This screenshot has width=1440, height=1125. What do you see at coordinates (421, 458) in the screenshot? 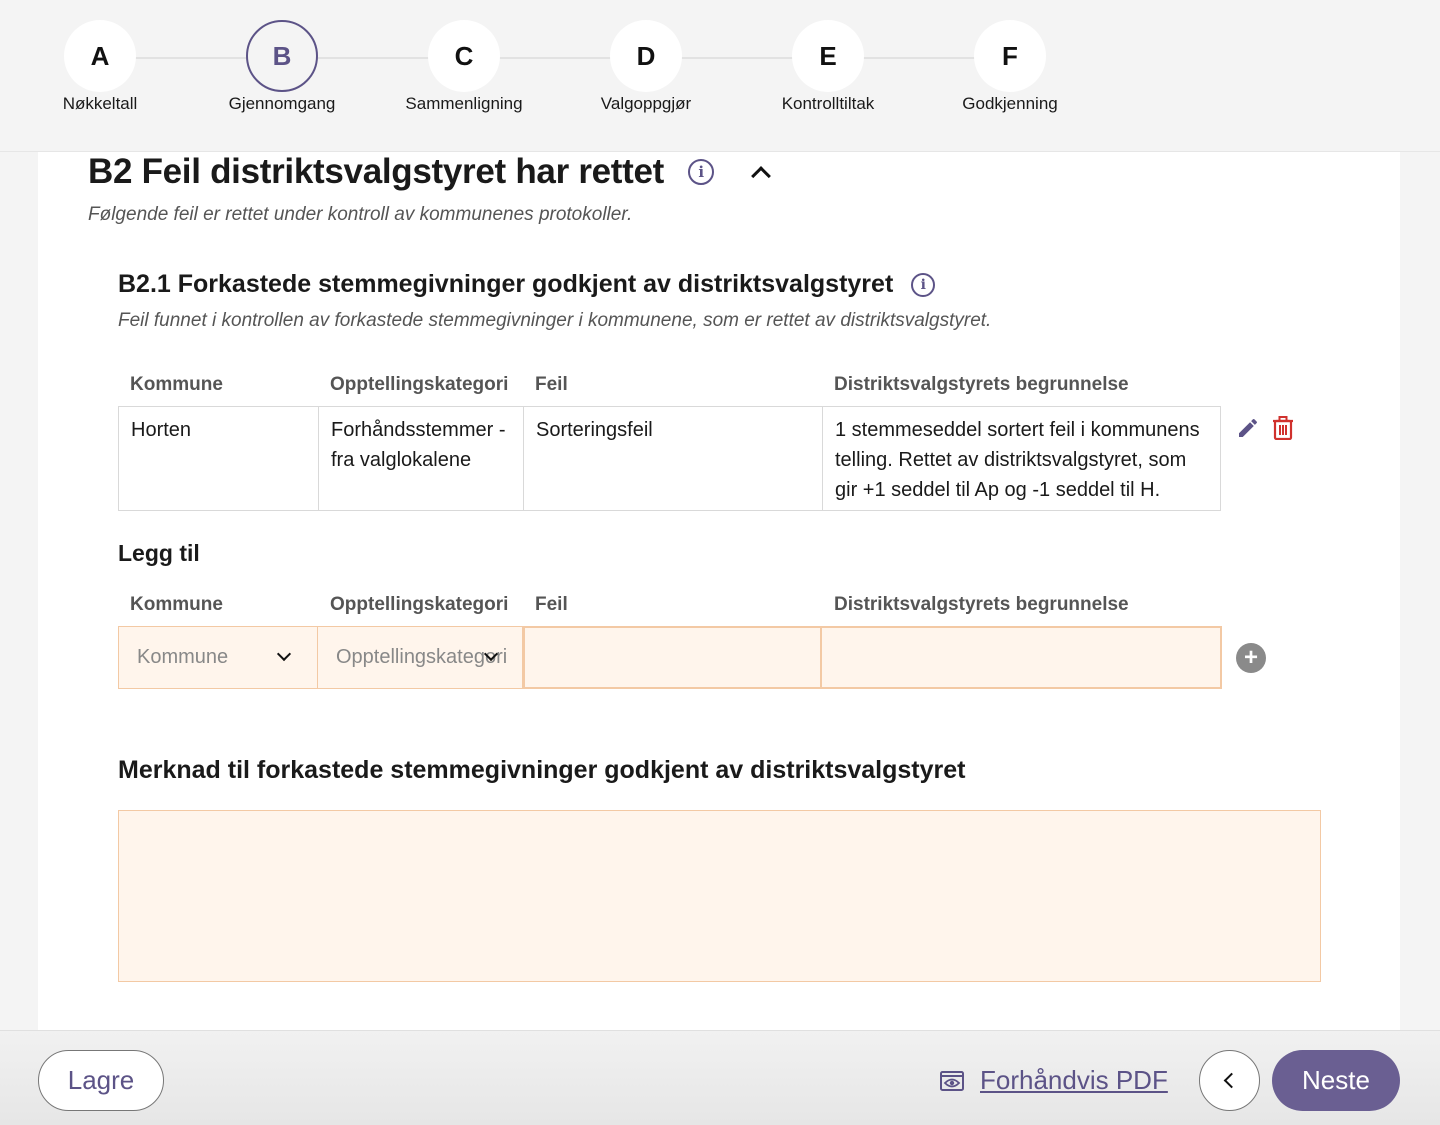
I see `cell-kategori: Forhåndsstemmer - fra valglokalene` at bounding box center [421, 458].